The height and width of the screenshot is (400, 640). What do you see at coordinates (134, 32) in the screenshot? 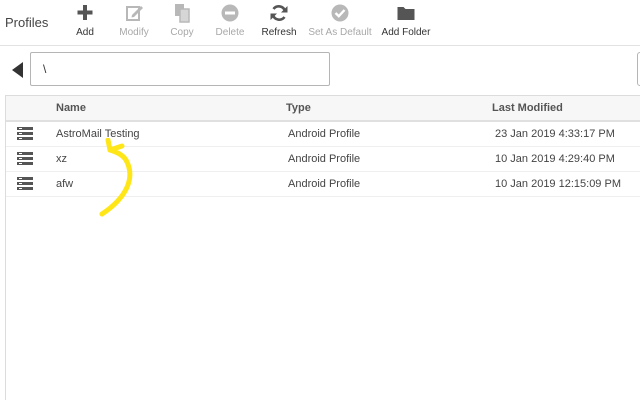
I see `modify-button-label: Modify` at bounding box center [134, 32].